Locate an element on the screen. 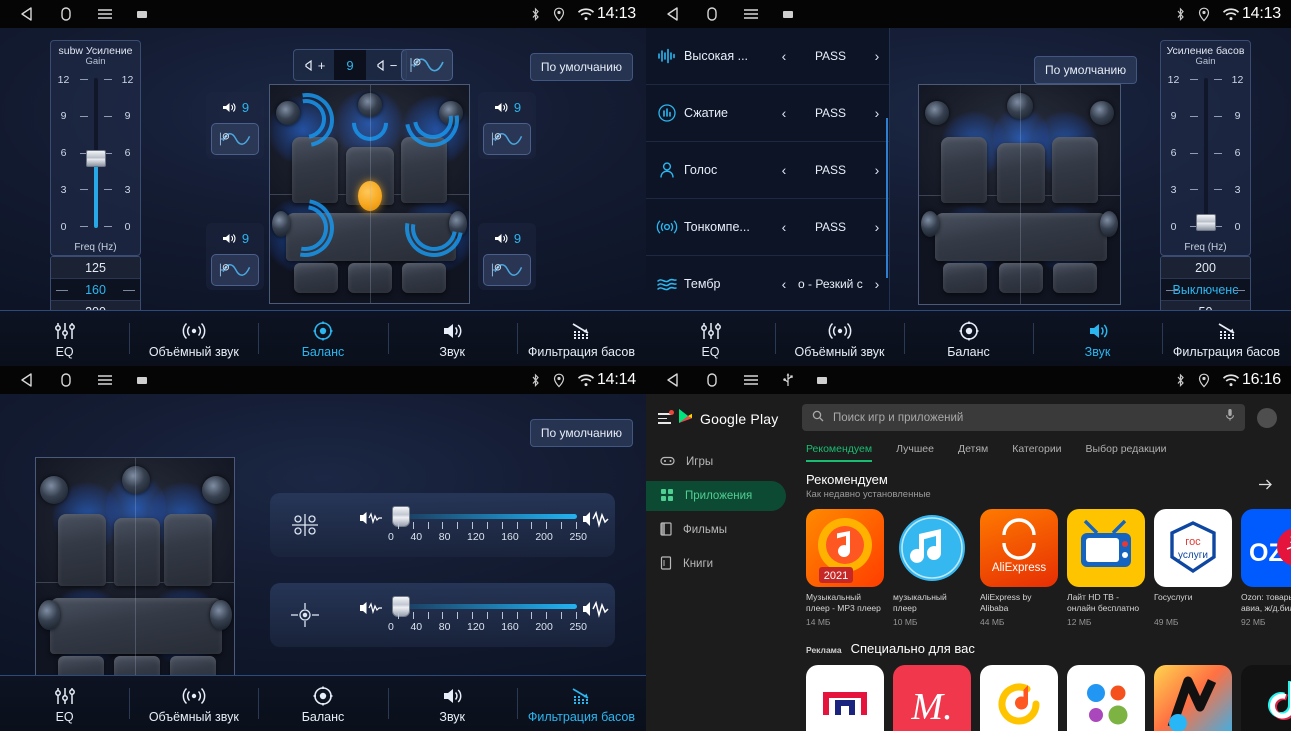  dsp-list-scrollbar is located at coordinates (887, 198).